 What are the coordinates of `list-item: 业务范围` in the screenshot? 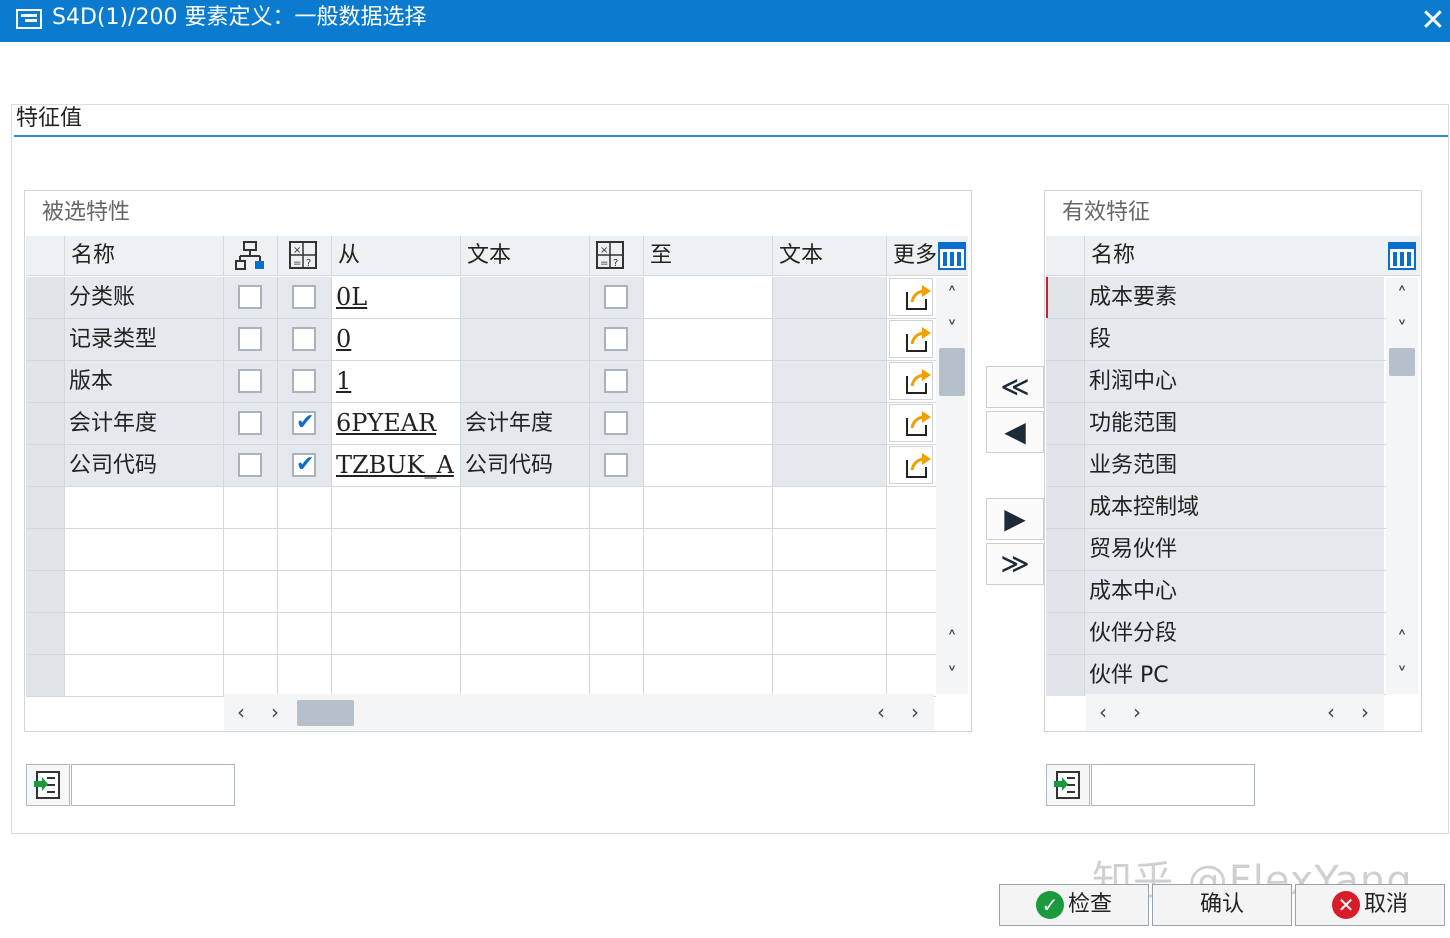 It's located at (1216, 466).